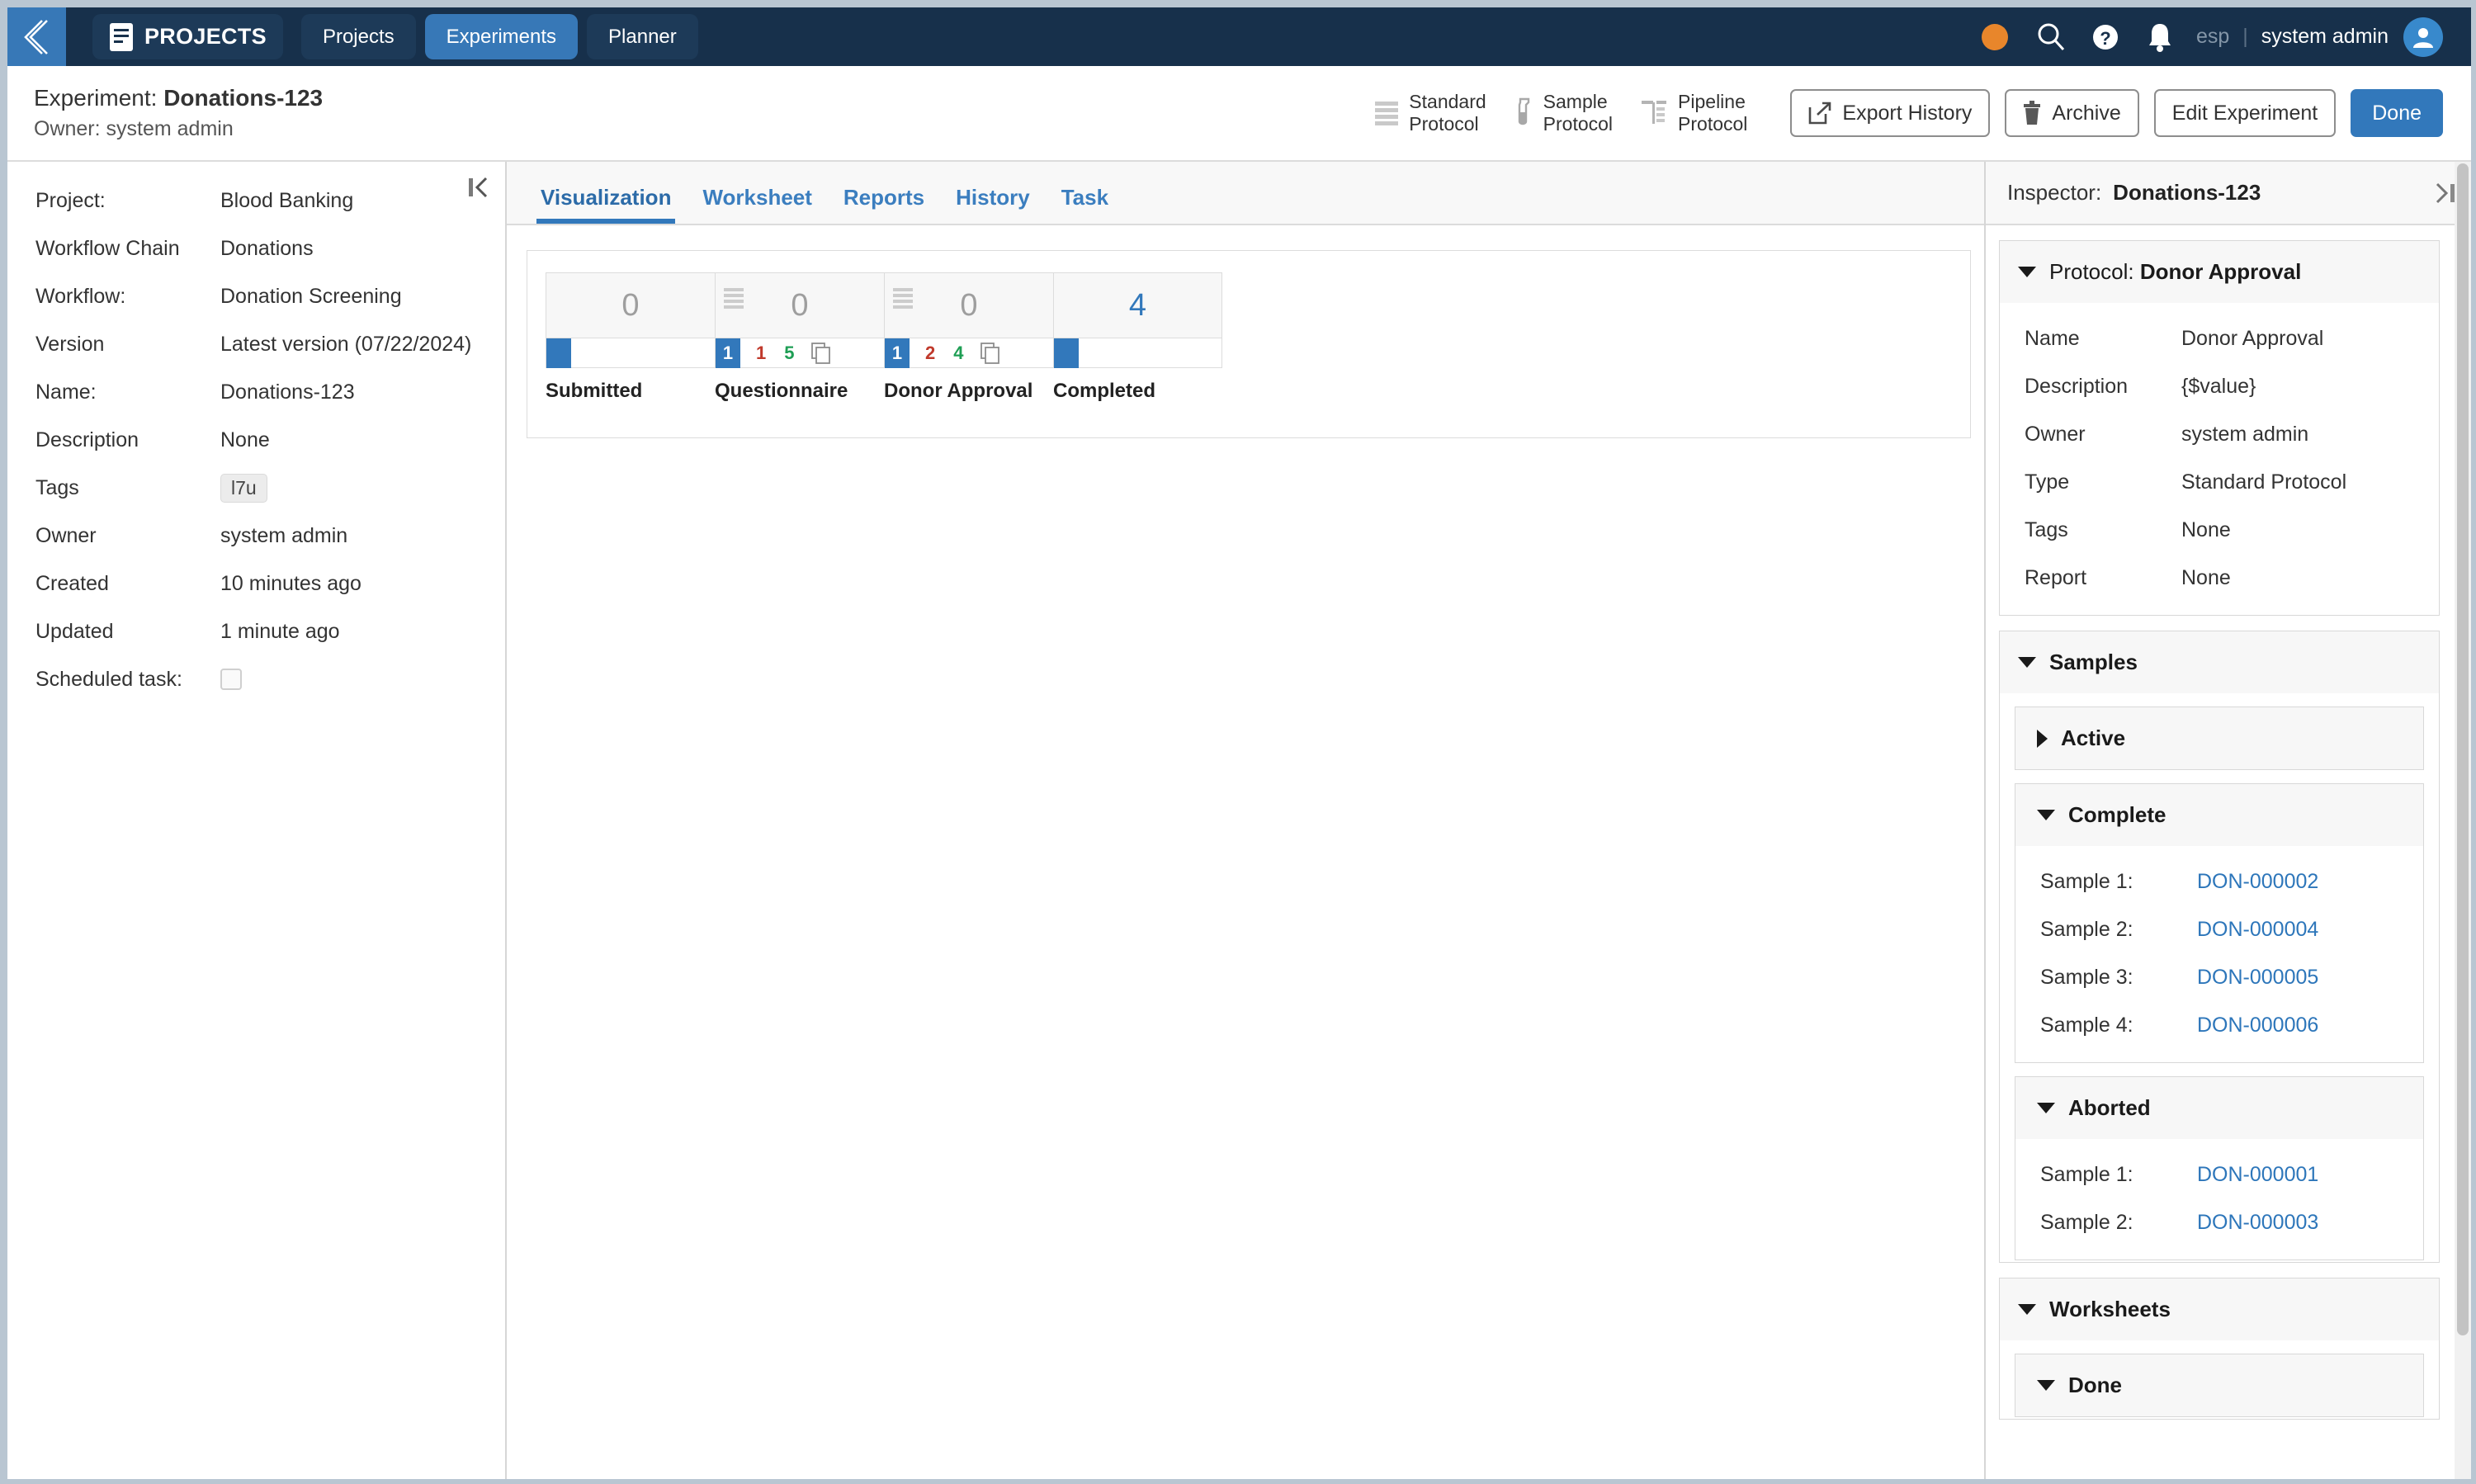 This screenshot has height=1484, width=2476. I want to click on detail-row-project: Project: Blood Banking, so click(256, 200).